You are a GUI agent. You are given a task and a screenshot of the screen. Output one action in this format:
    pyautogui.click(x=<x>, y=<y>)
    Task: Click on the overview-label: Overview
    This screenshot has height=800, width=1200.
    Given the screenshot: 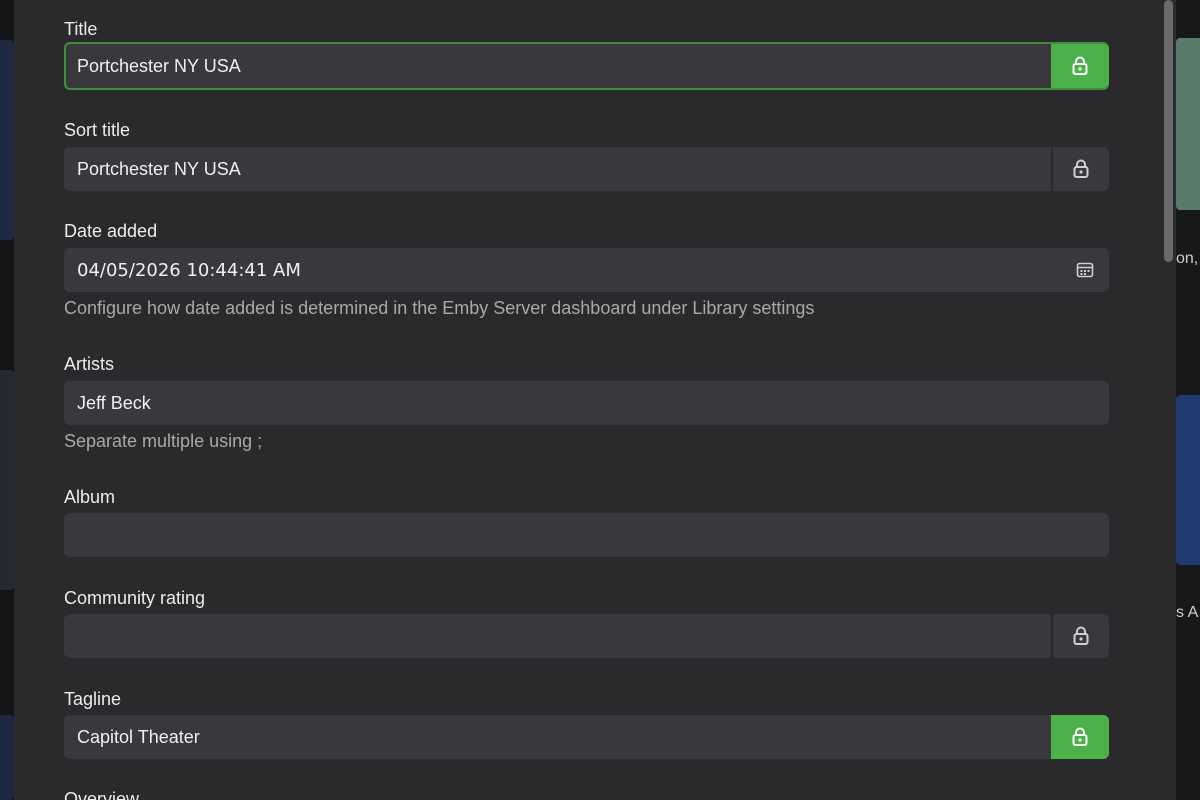 What is the action you would take?
    pyautogui.click(x=102, y=794)
    